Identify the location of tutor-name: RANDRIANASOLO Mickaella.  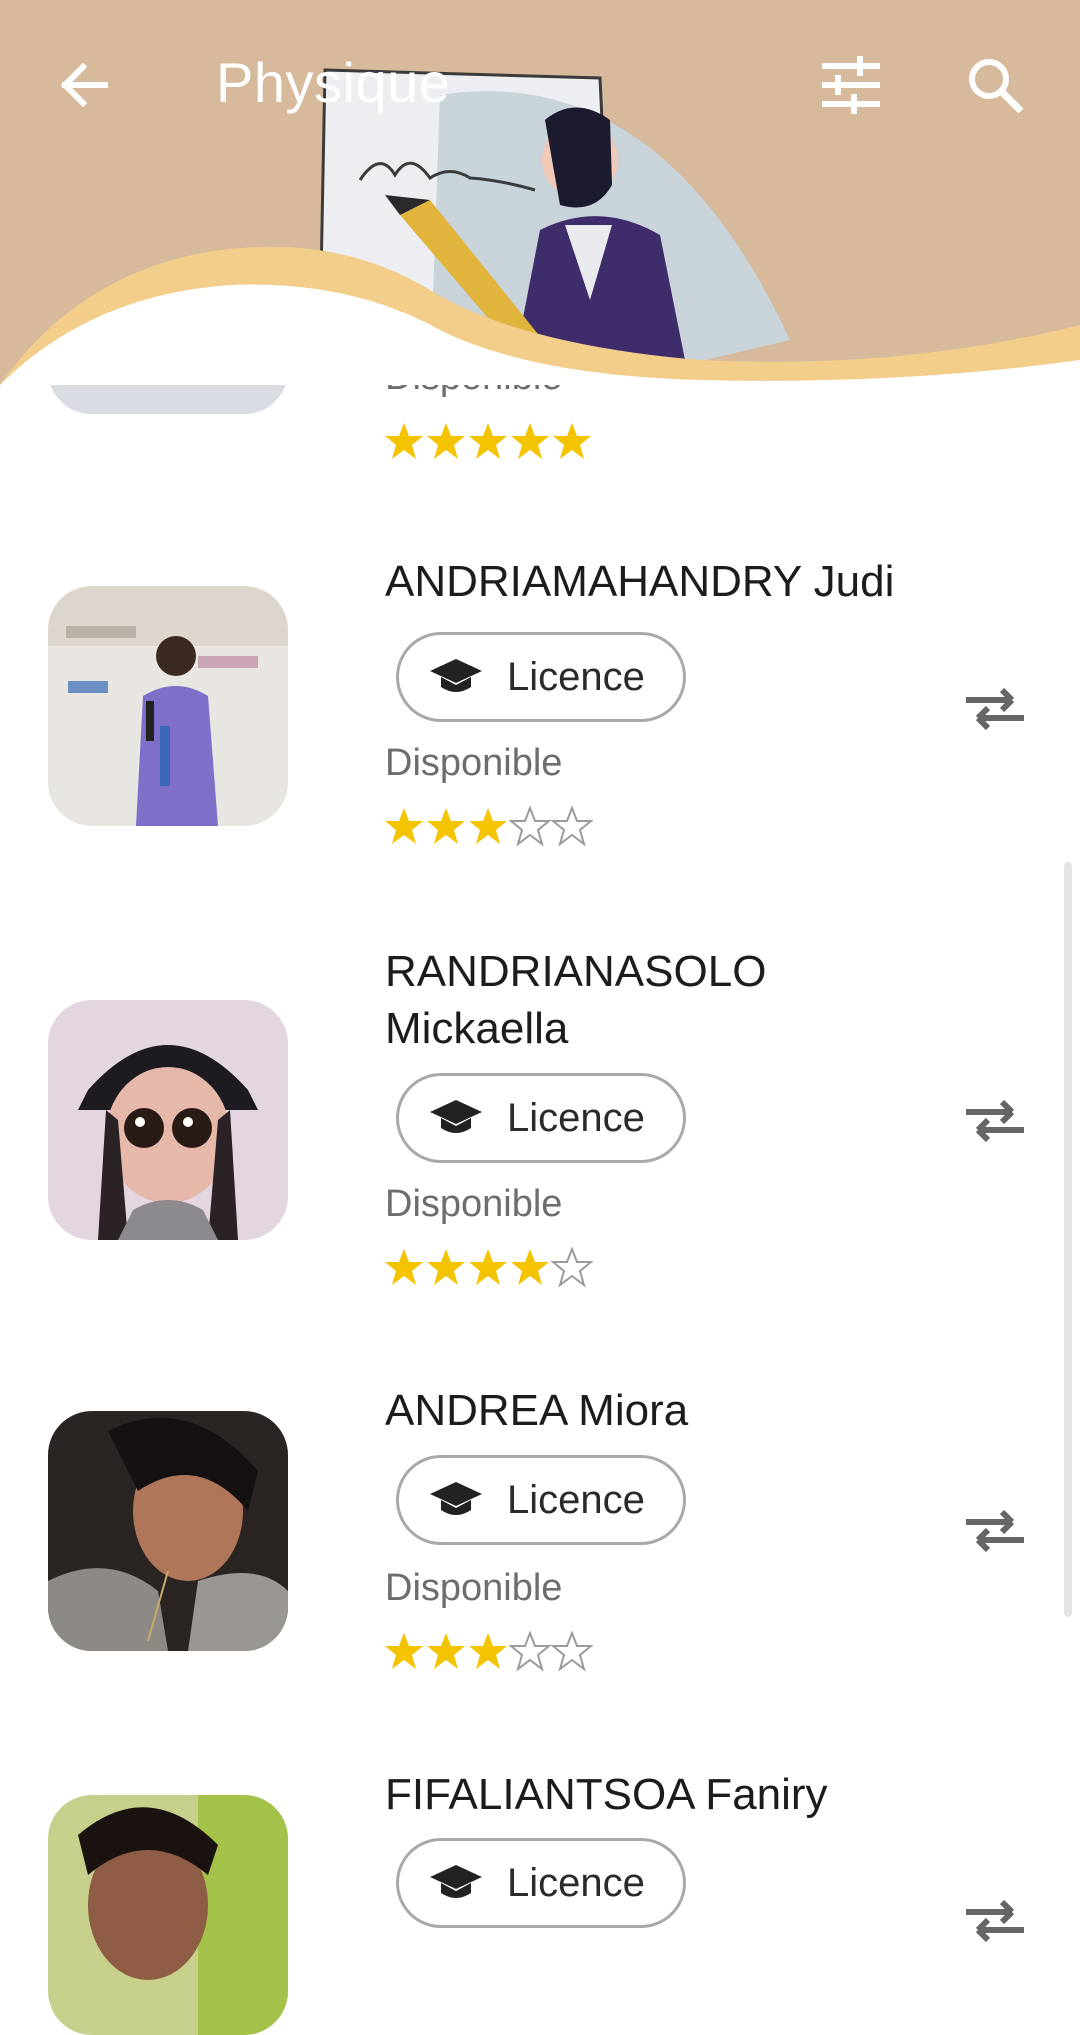
(576, 1000).